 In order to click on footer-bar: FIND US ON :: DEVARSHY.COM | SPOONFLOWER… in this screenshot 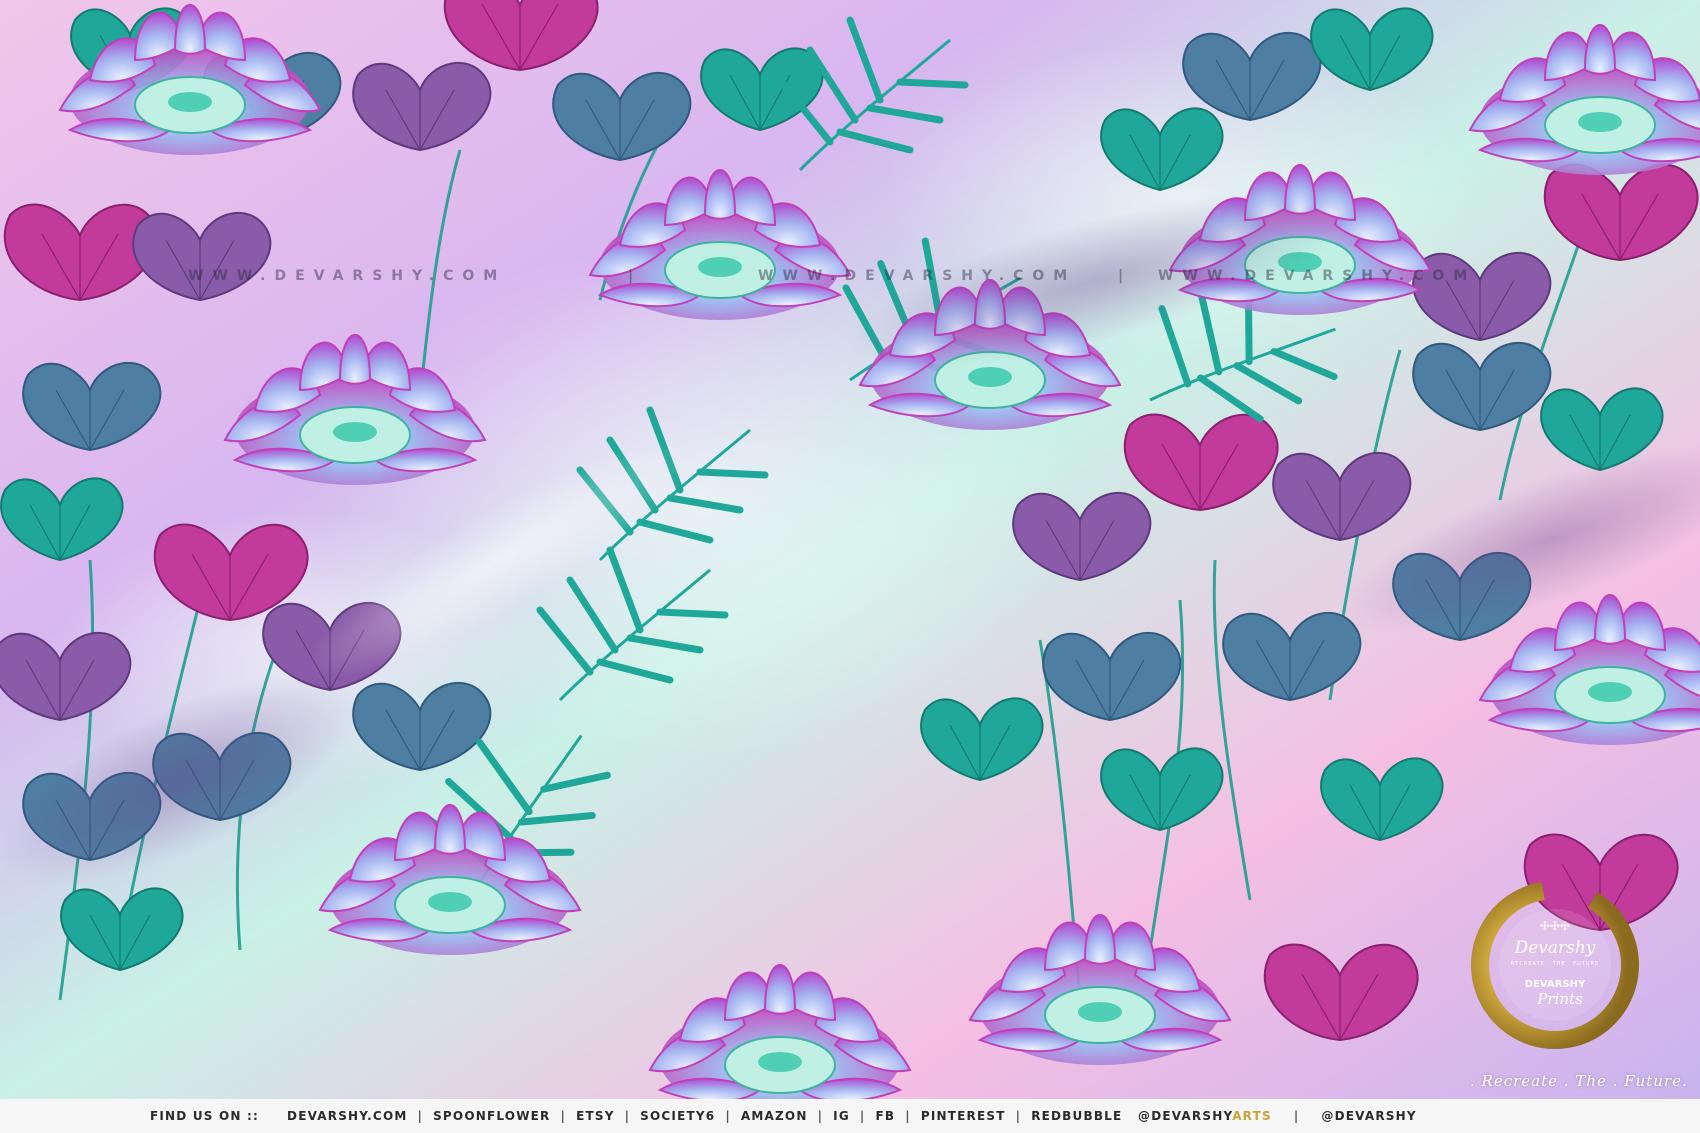, I will do `click(850, 1116)`.